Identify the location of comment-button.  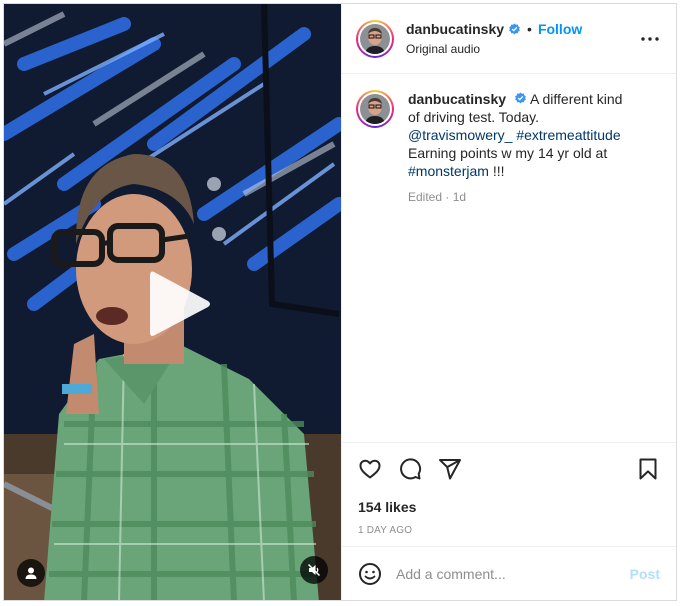
(410, 469).